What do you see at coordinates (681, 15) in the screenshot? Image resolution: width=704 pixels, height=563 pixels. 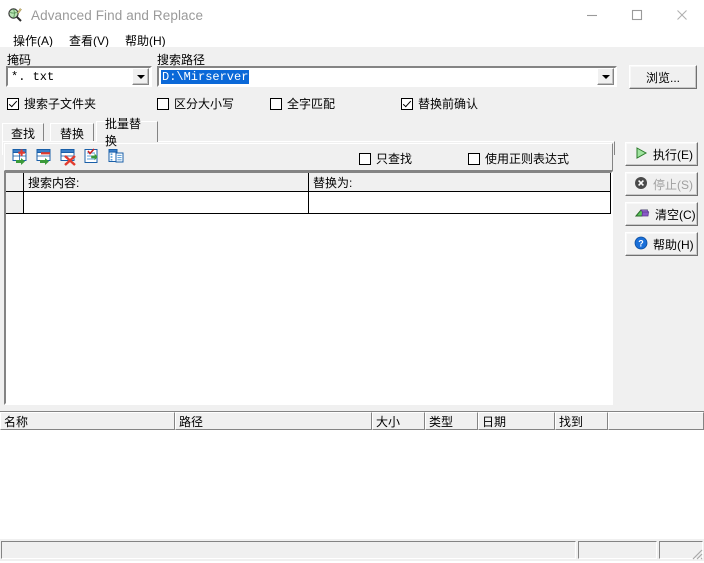 I see `close-icon` at bounding box center [681, 15].